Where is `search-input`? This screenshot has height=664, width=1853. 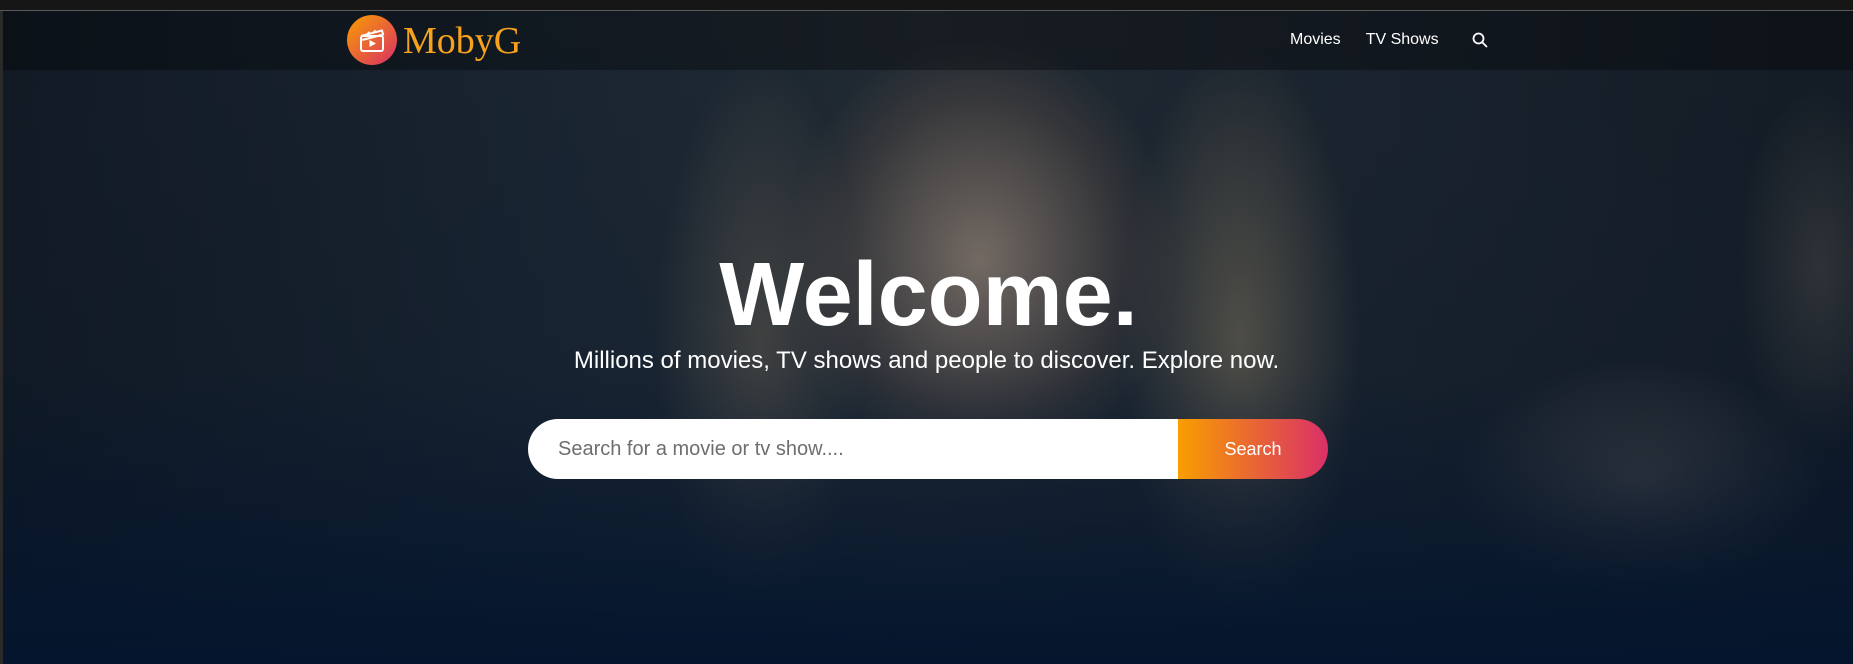
search-input is located at coordinates (853, 449).